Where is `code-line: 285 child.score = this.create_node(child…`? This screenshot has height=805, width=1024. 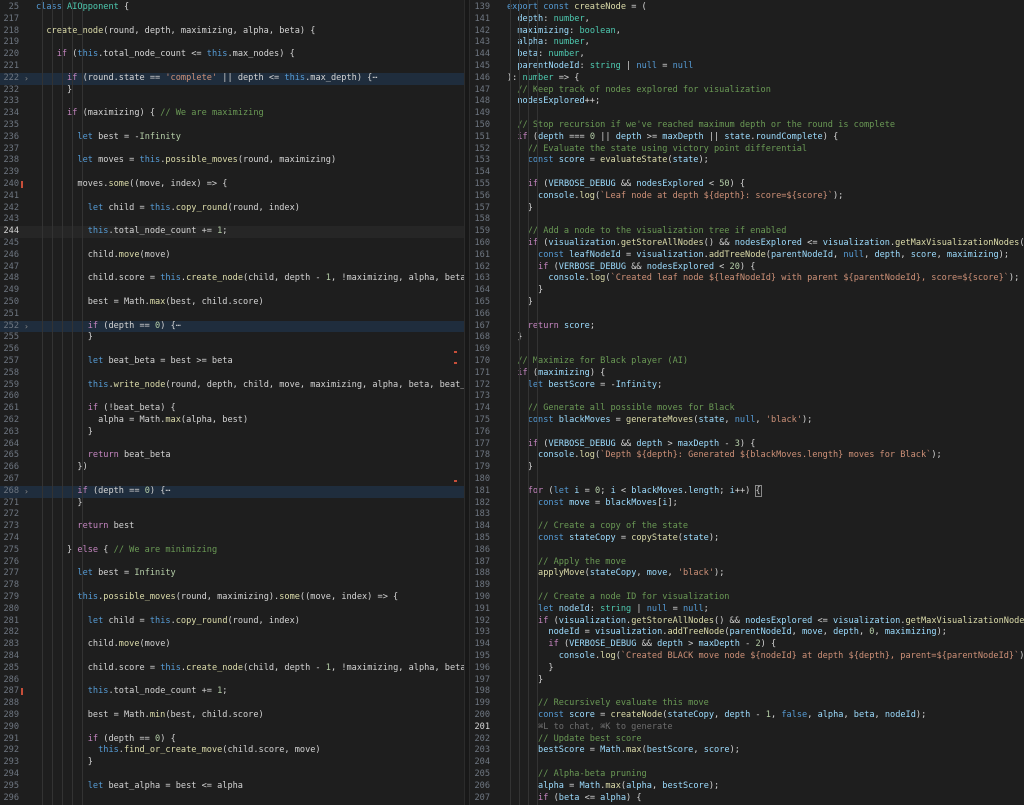 code-line: 285 child.score = this.create_node(child… is located at coordinates (232, 669).